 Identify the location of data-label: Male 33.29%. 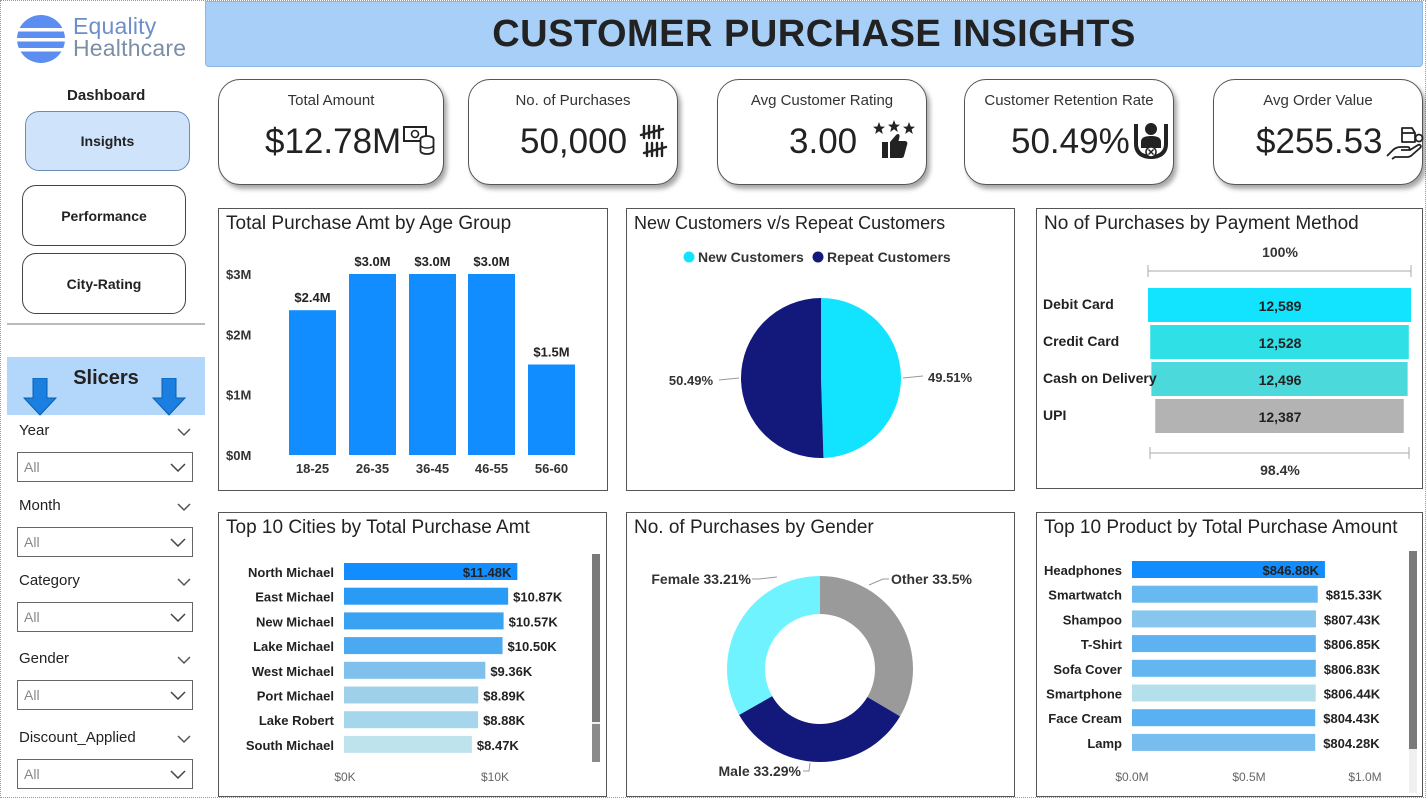
(760, 771).